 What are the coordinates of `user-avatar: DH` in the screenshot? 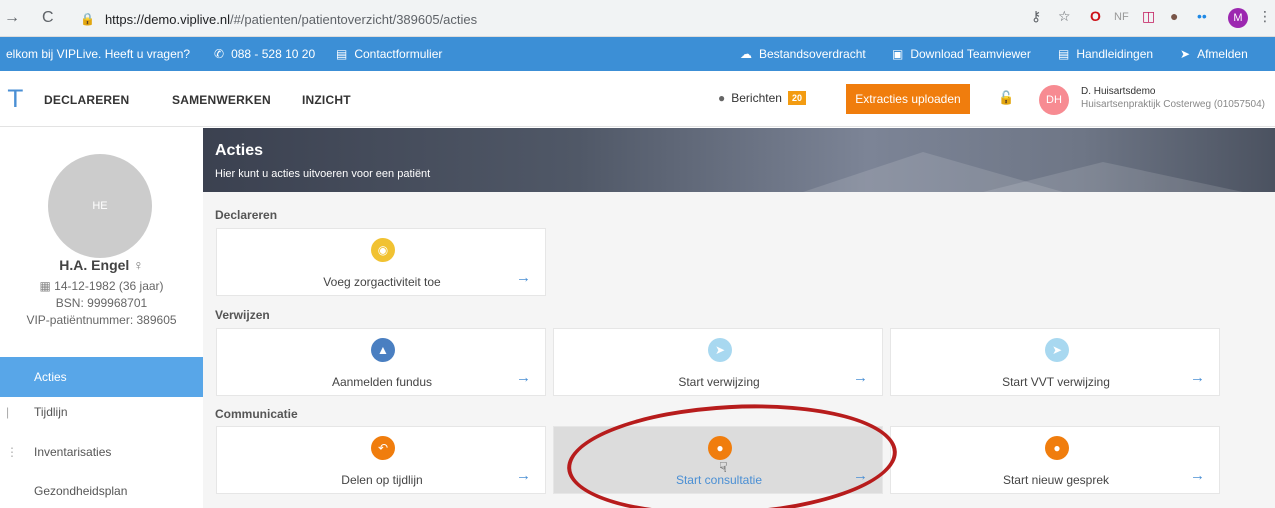 It's located at (1054, 100).